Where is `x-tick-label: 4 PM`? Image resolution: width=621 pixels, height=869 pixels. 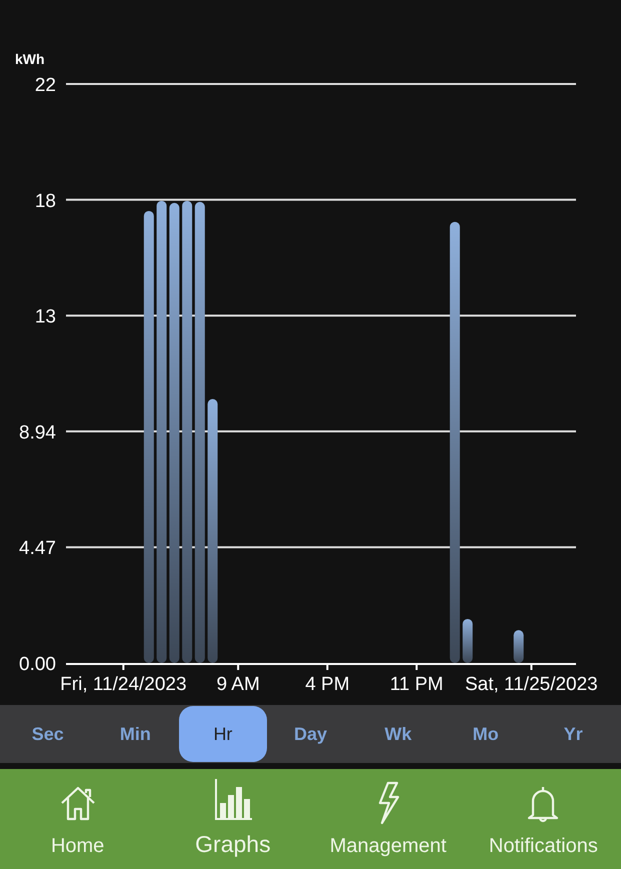 x-tick-label: 4 PM is located at coordinates (327, 684).